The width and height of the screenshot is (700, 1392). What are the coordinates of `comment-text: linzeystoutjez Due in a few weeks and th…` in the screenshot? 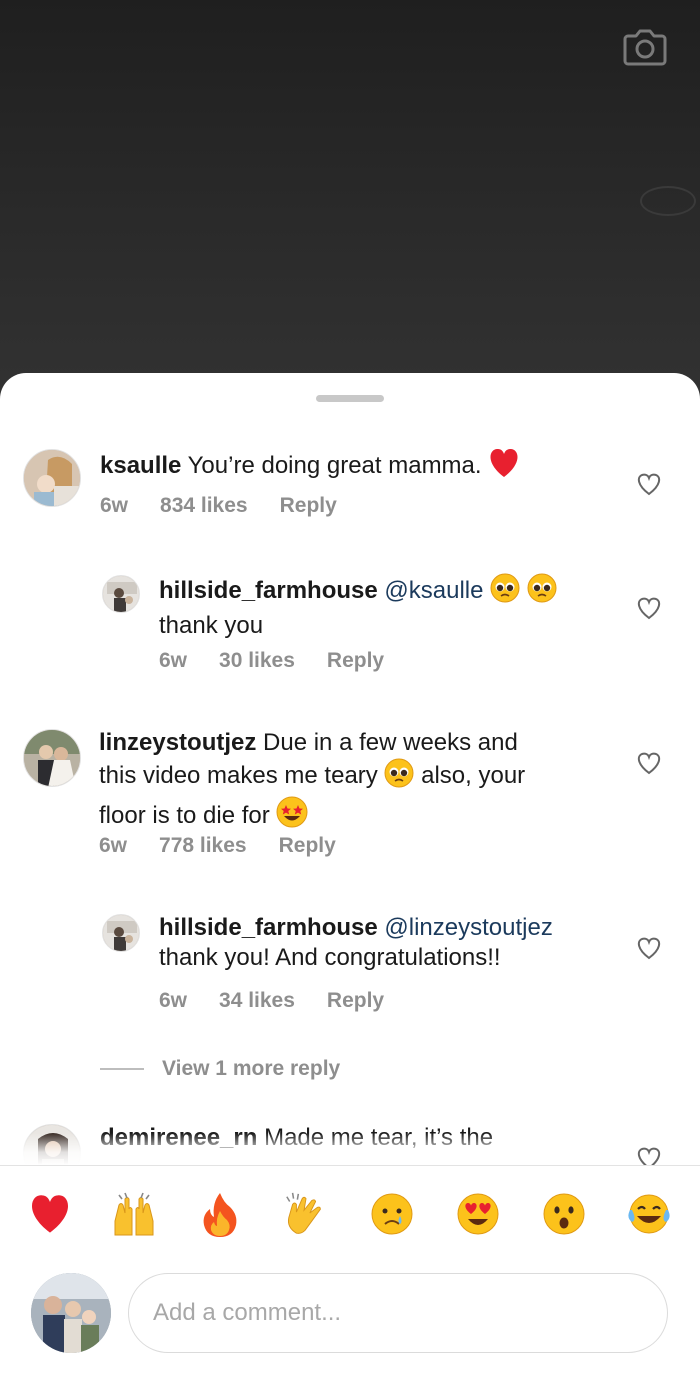 It's located at (359, 782).